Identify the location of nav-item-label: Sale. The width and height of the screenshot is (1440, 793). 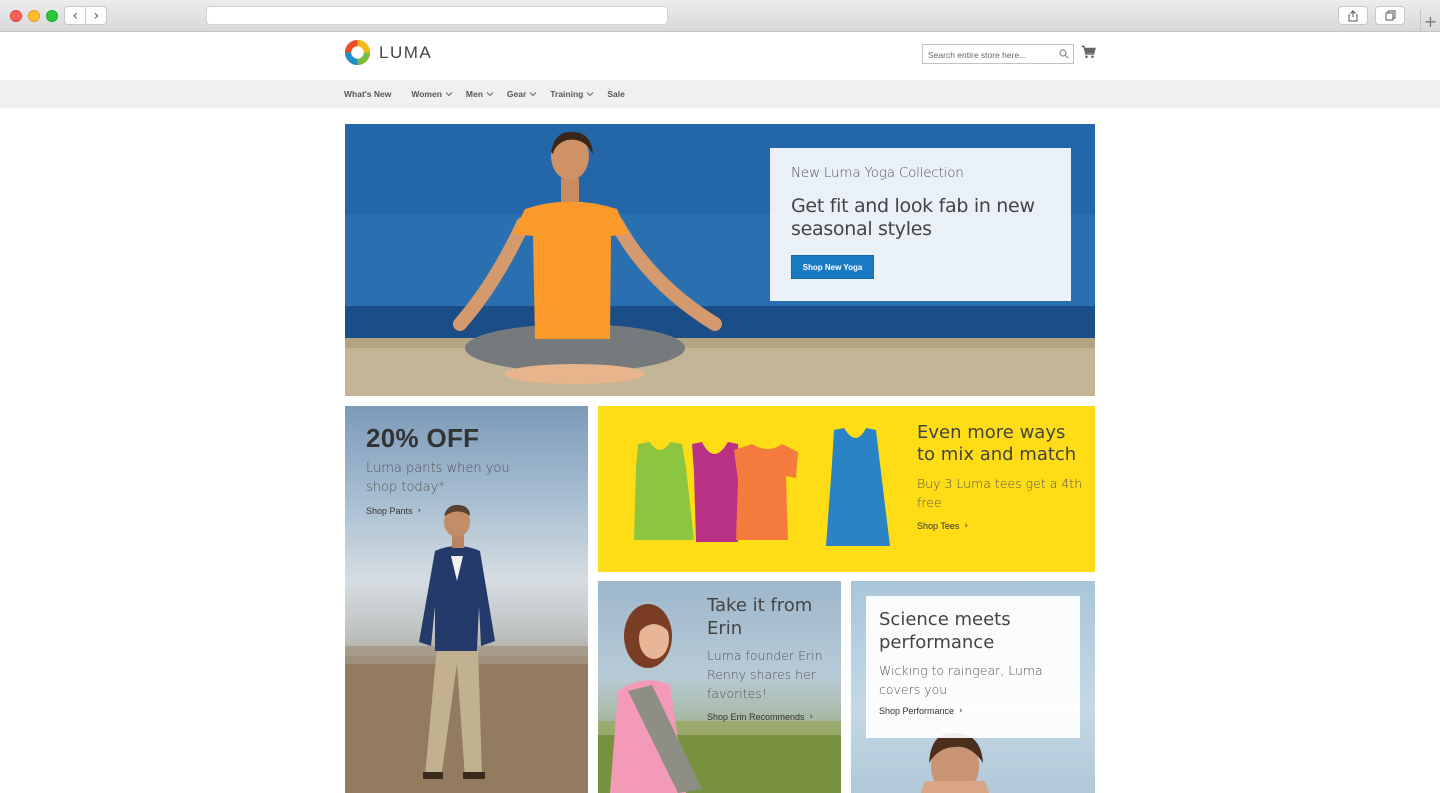
(616, 94).